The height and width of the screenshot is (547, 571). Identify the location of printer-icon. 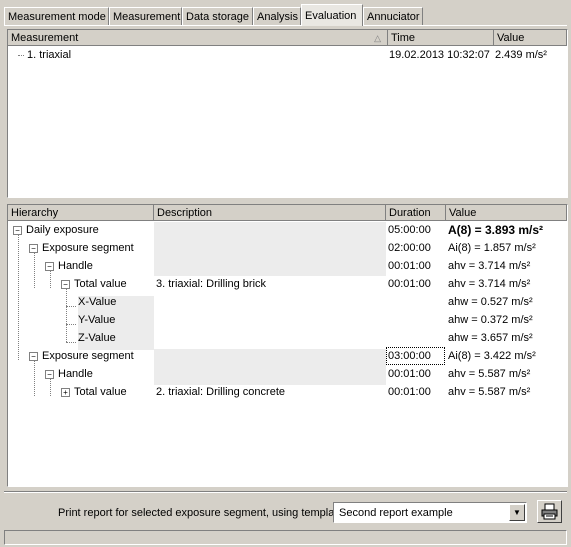
(549, 511).